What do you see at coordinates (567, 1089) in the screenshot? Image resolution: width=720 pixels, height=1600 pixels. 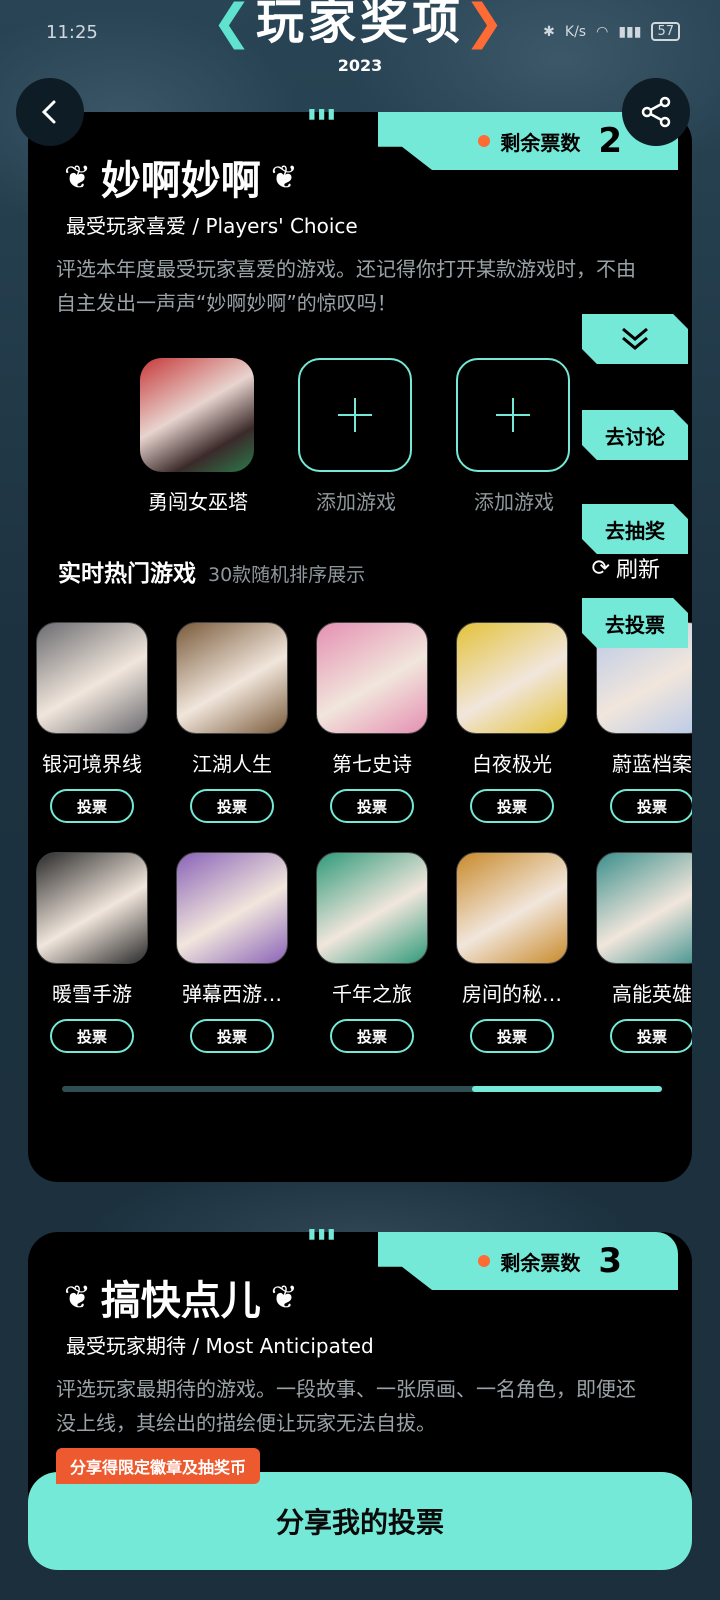 I see `scrollbar-thumb` at bounding box center [567, 1089].